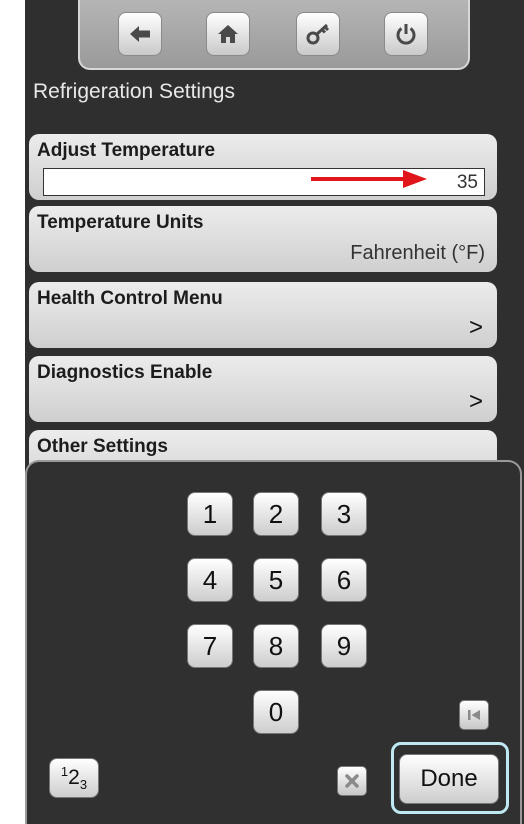 The width and height of the screenshot is (524, 824). What do you see at coordinates (64, 771) in the screenshot?
I see `mode-key-one: 1` at bounding box center [64, 771].